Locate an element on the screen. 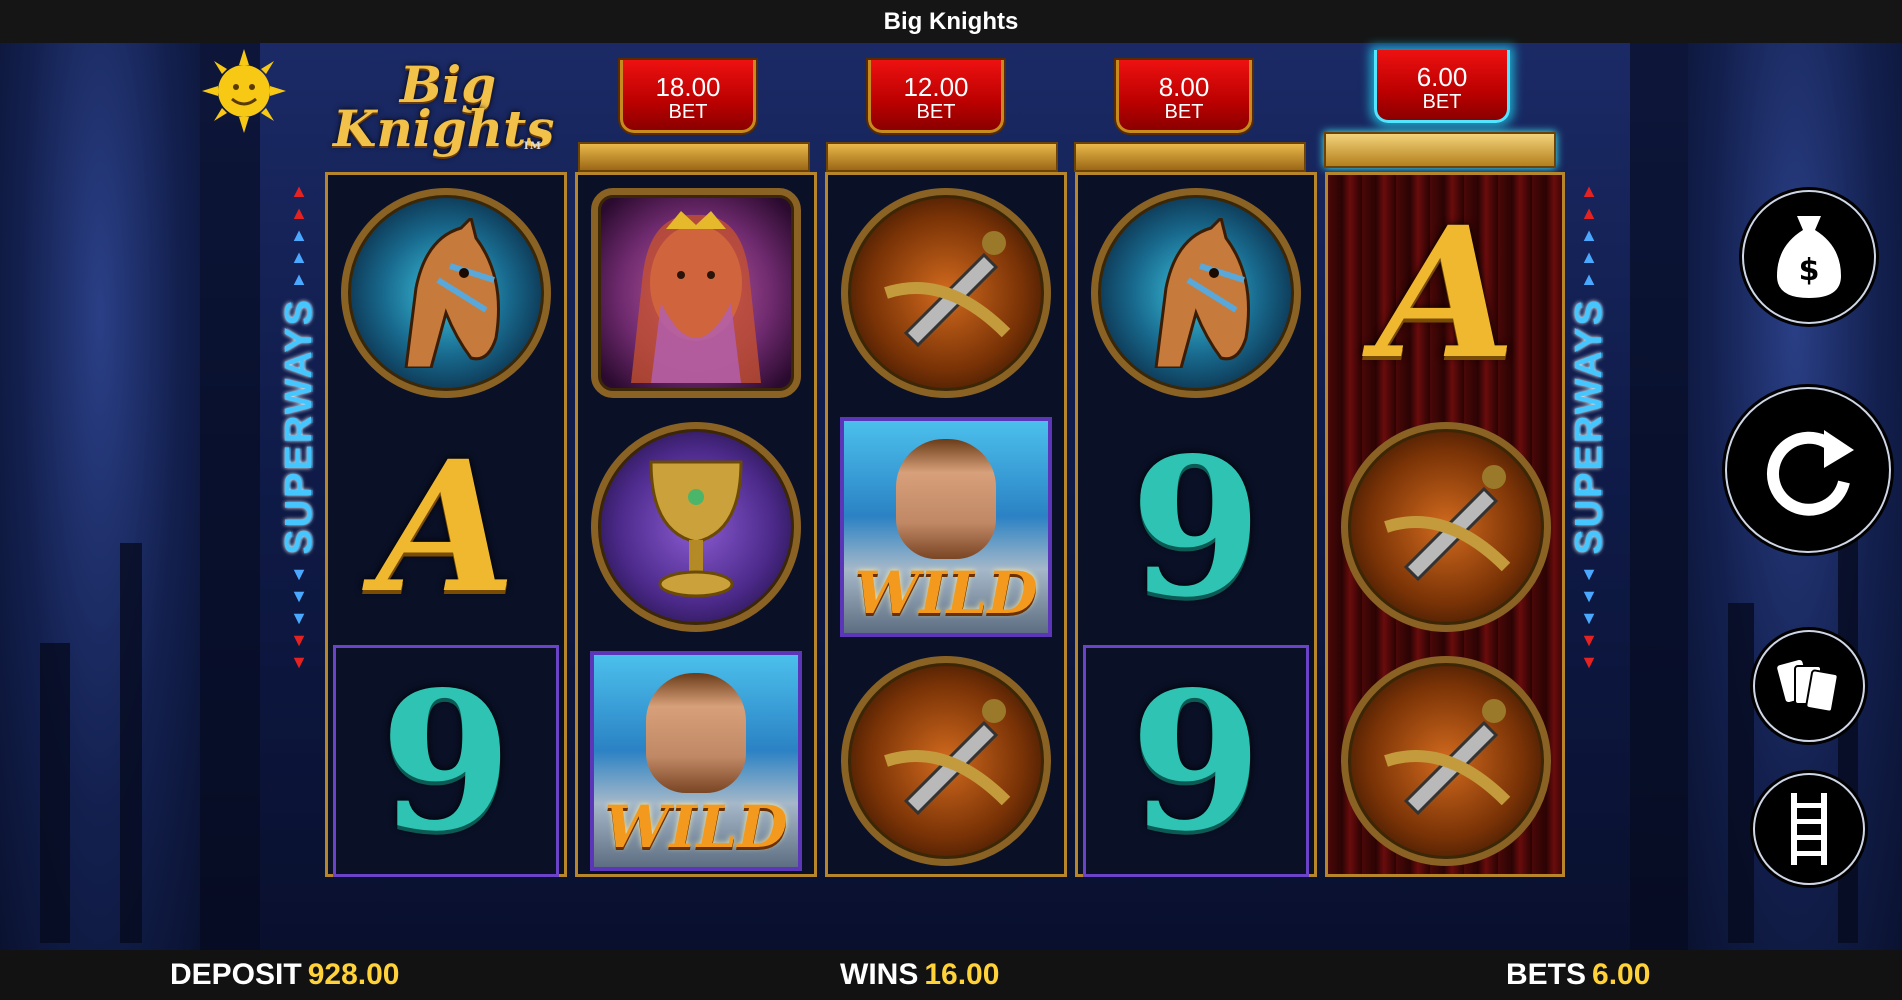 Image resolution: width=1902 pixels, height=1000 pixels. logo-trademark: TM is located at coordinates (531, 146).